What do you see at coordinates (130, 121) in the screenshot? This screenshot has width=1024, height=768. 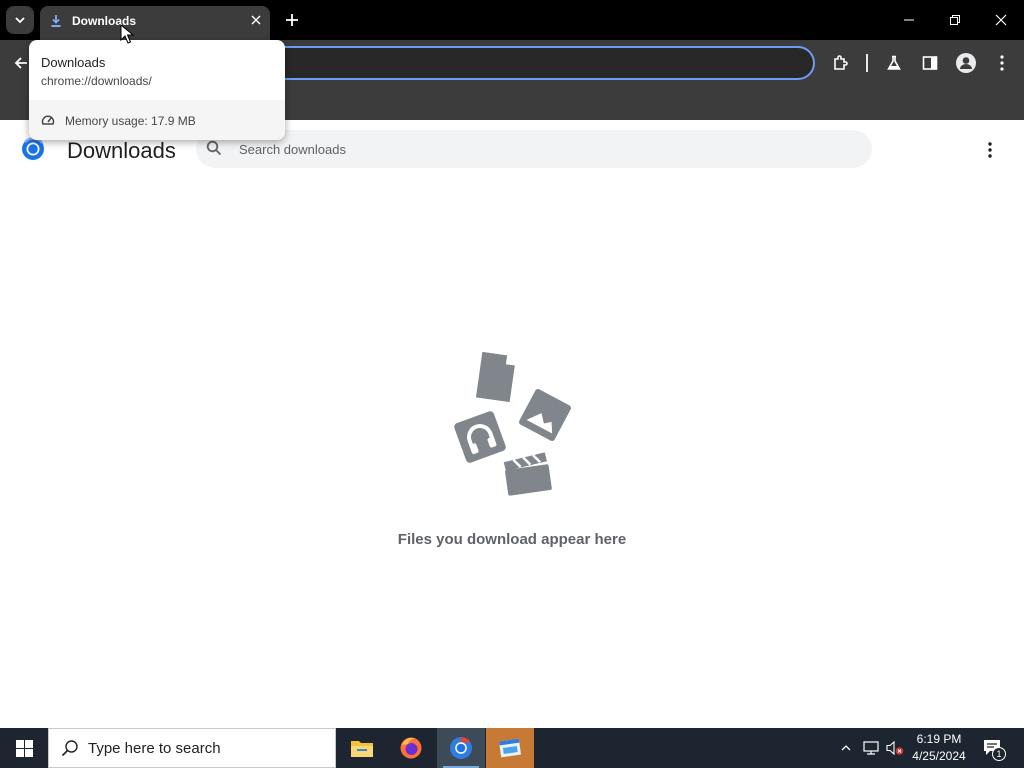 I see `memory-usage-label: Memory usage: 17.9 MB` at bounding box center [130, 121].